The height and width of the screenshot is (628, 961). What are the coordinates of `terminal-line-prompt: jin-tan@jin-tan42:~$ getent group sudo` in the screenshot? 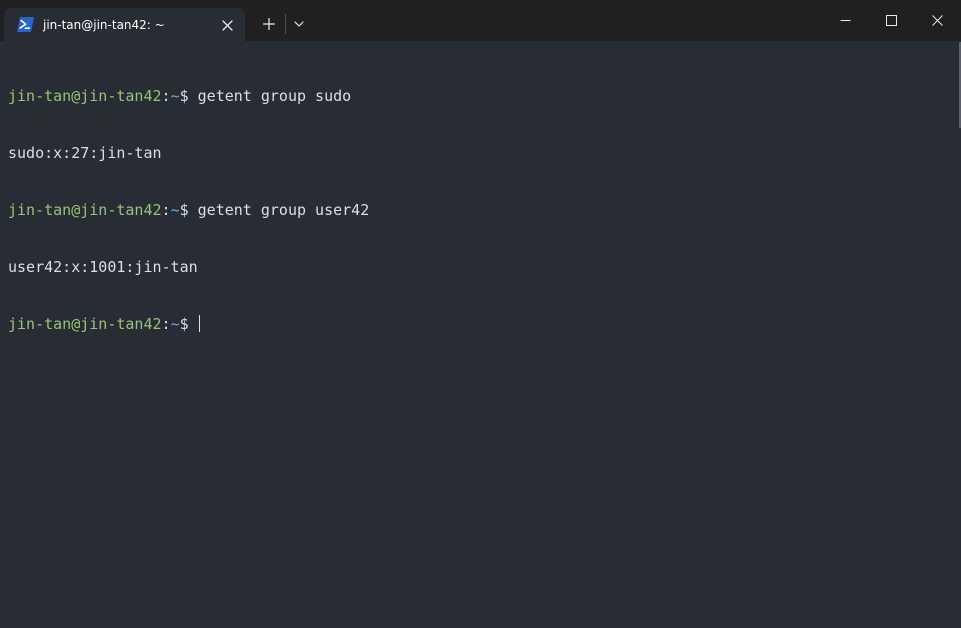 It's located at (484, 96).